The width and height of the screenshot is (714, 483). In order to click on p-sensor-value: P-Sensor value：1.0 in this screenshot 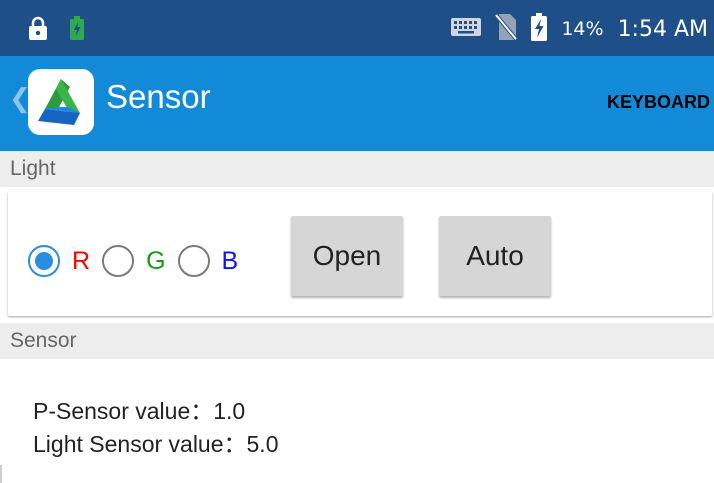, I will do `click(139, 411)`.